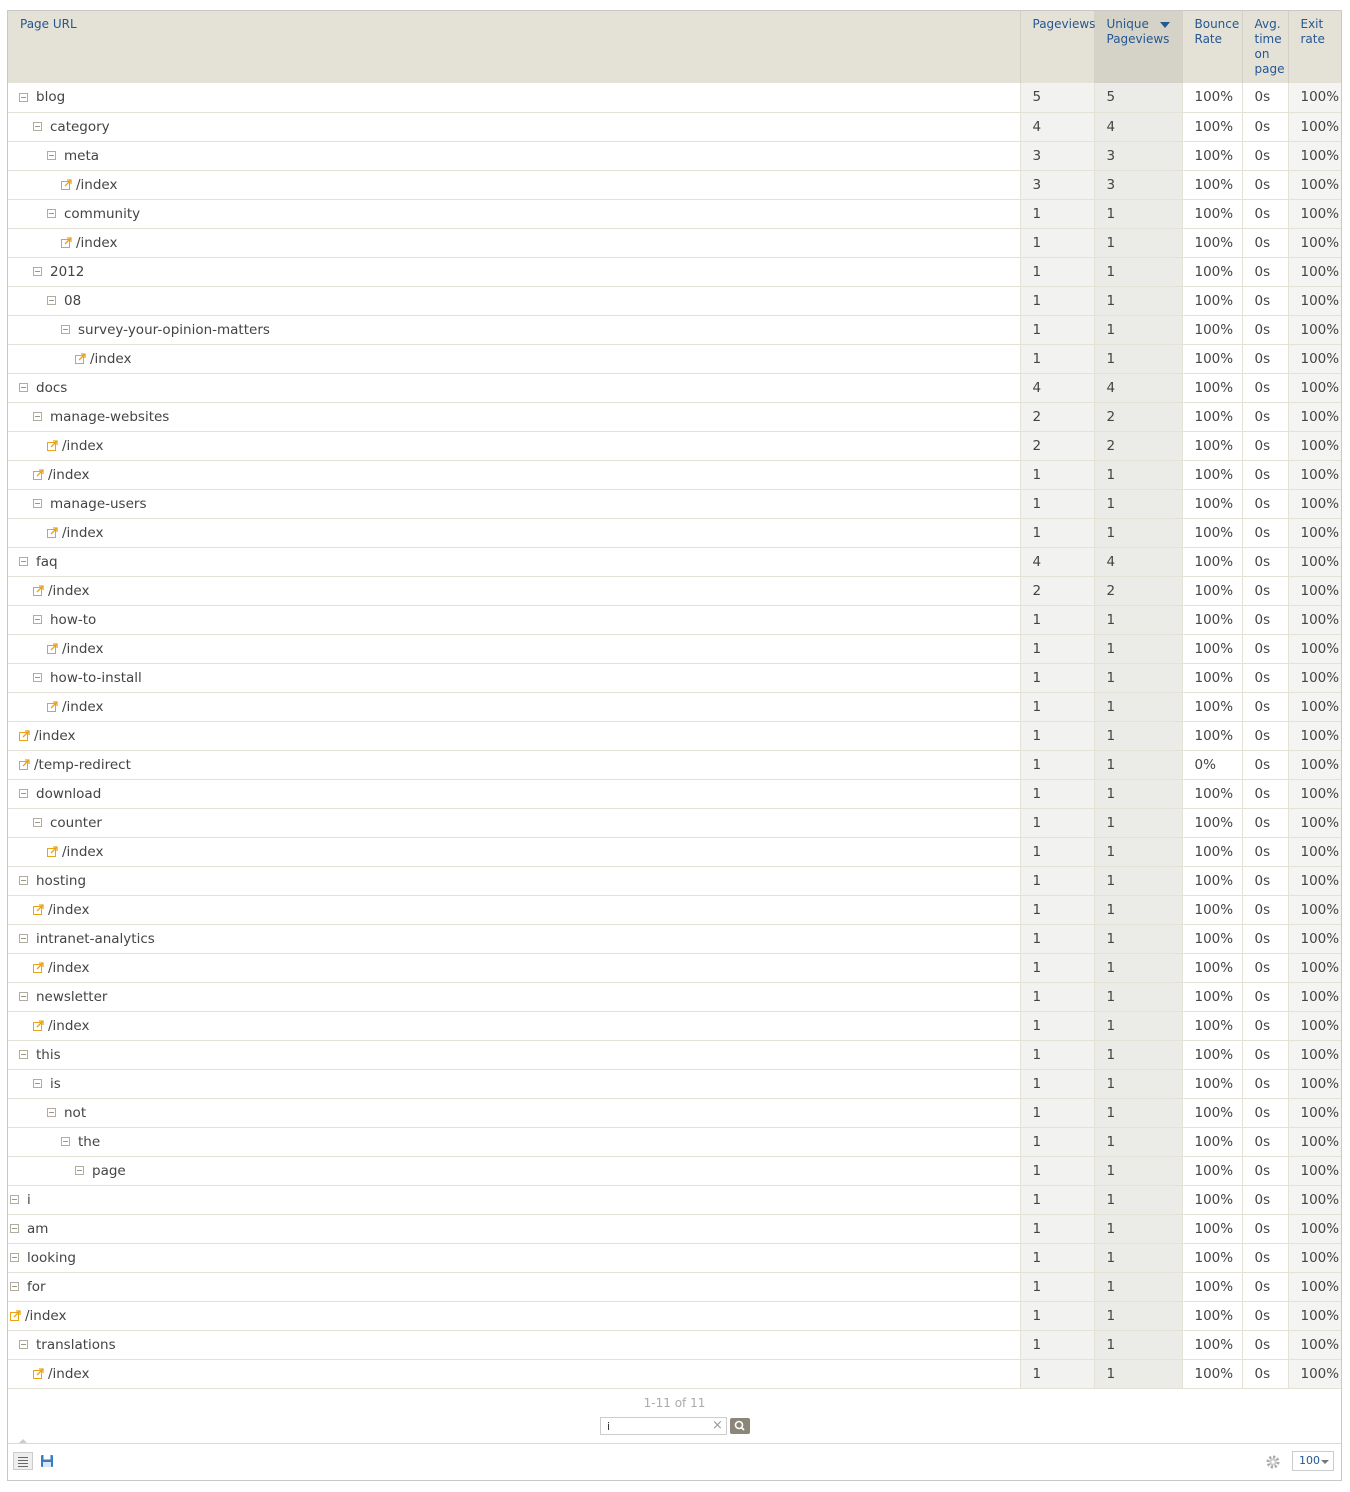  Describe the element at coordinates (514, 1084) in the screenshot. I see `row-label-cell: is` at that location.